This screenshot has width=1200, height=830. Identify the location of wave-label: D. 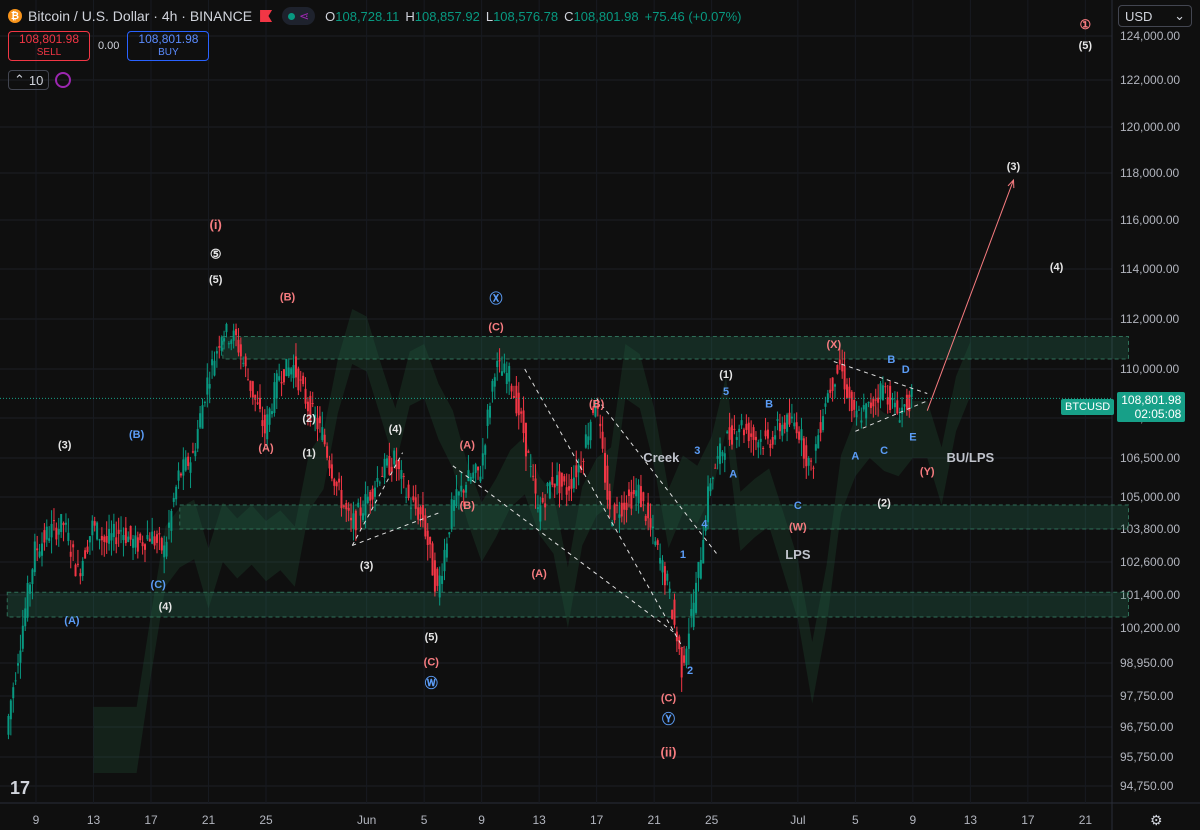
(906, 370).